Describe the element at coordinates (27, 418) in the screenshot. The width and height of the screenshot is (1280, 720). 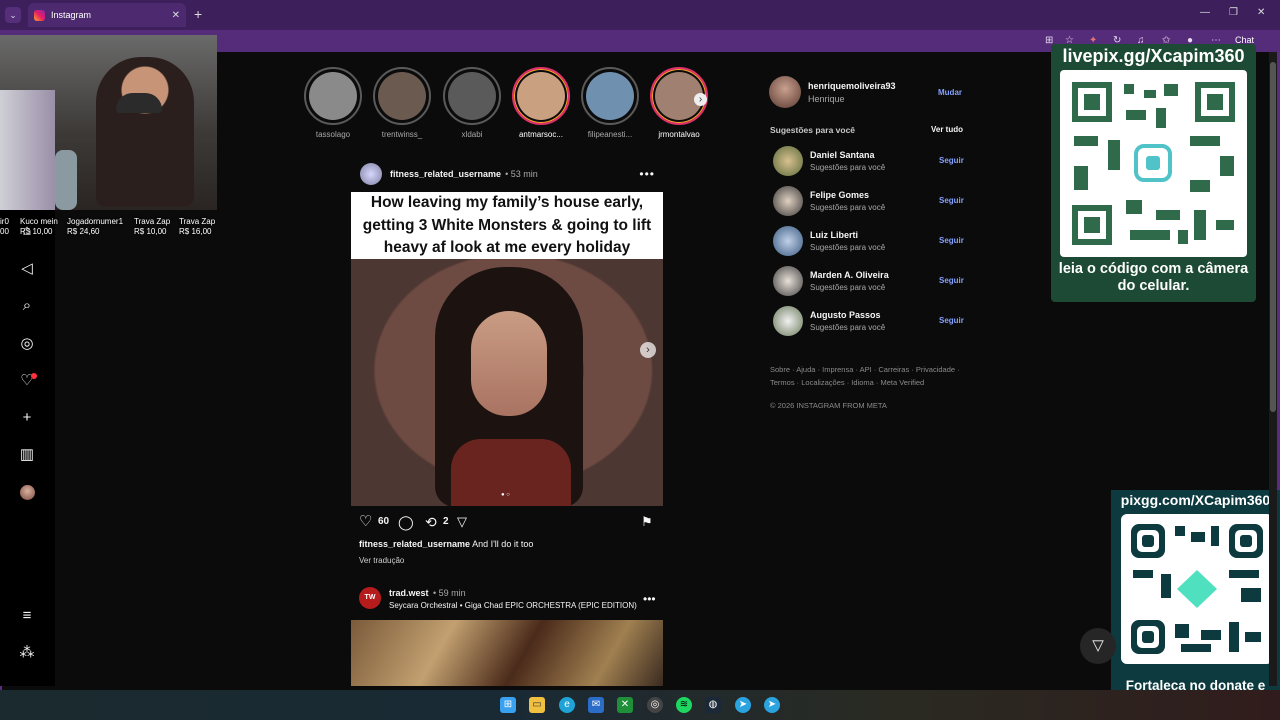
I see `create-icon: +` at that location.